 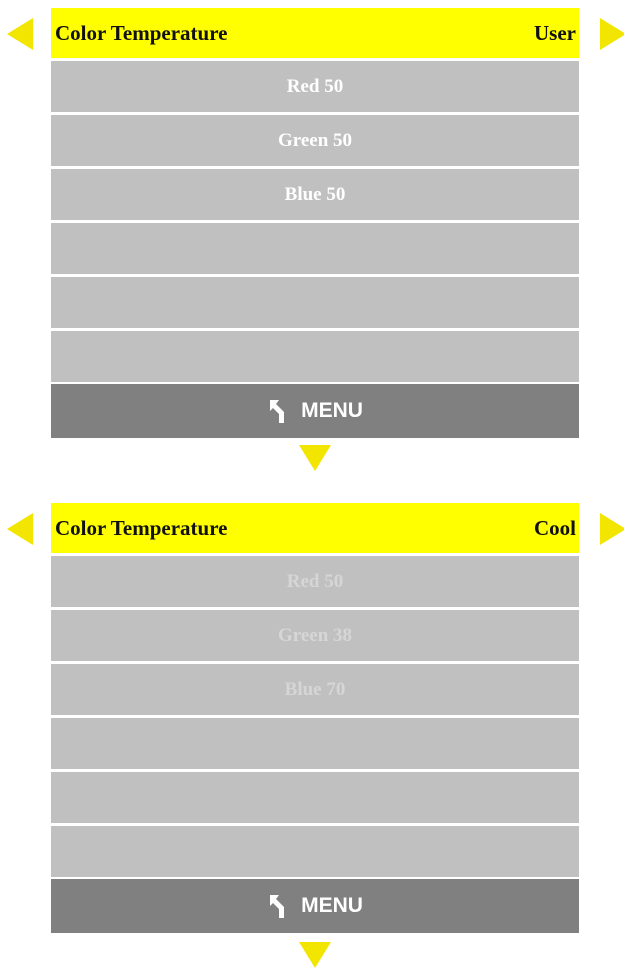 What do you see at coordinates (315, 635) in the screenshot?
I see `menu-row-green: Green 38` at bounding box center [315, 635].